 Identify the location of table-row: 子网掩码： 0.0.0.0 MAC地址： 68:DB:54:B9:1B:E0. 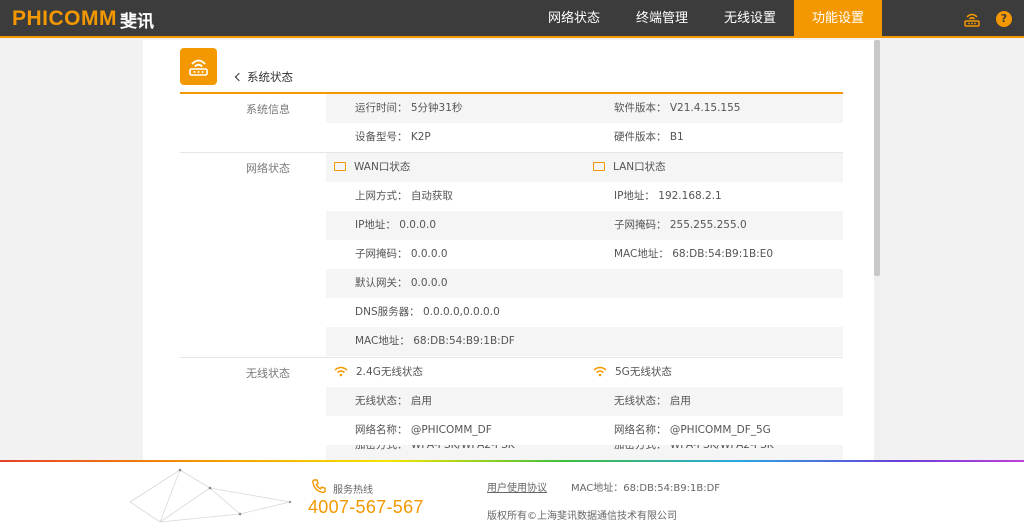
(584, 254).